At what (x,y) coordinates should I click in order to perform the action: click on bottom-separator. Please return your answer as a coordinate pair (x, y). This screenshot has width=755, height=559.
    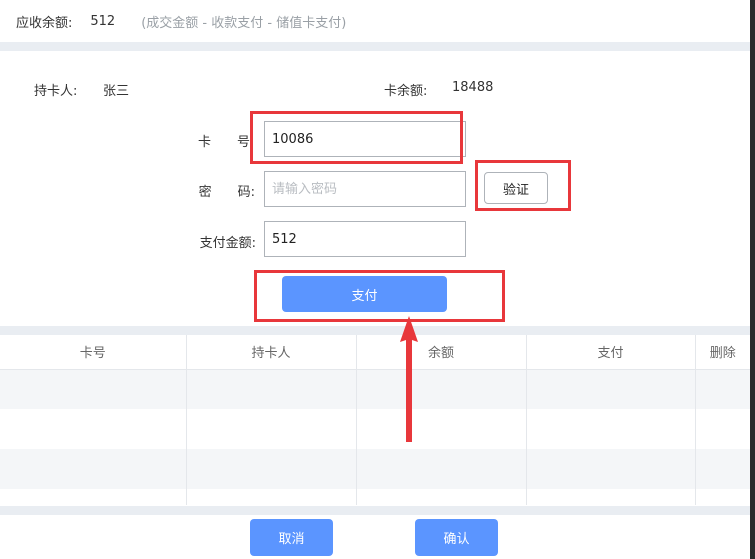
    Looking at the image, I should click on (375, 510).